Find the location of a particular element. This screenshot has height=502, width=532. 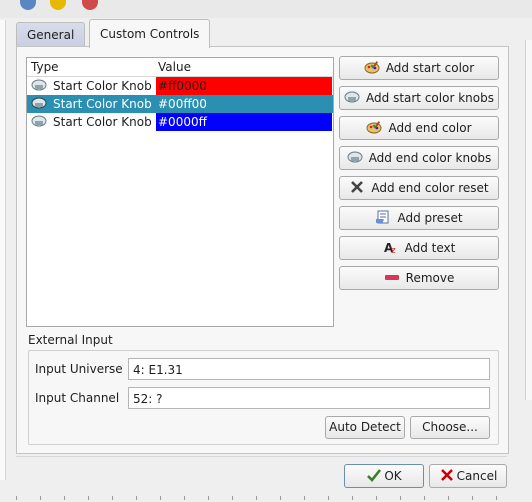

remove-button: Remove is located at coordinates (419, 278).